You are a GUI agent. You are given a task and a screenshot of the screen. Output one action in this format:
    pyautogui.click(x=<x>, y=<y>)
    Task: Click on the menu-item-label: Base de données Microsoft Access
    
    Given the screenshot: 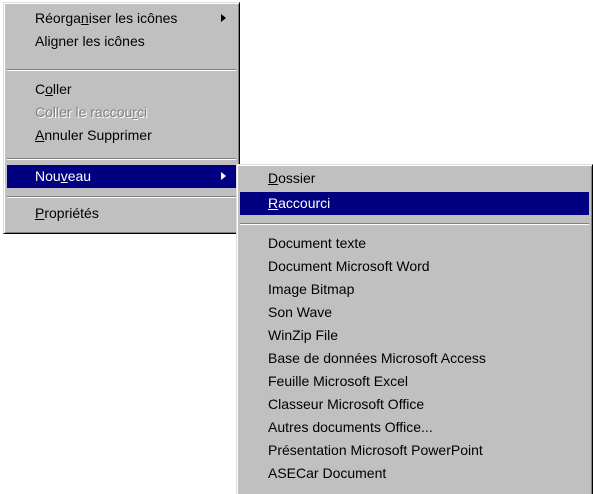 What is the action you would take?
    pyautogui.click(x=377, y=358)
    